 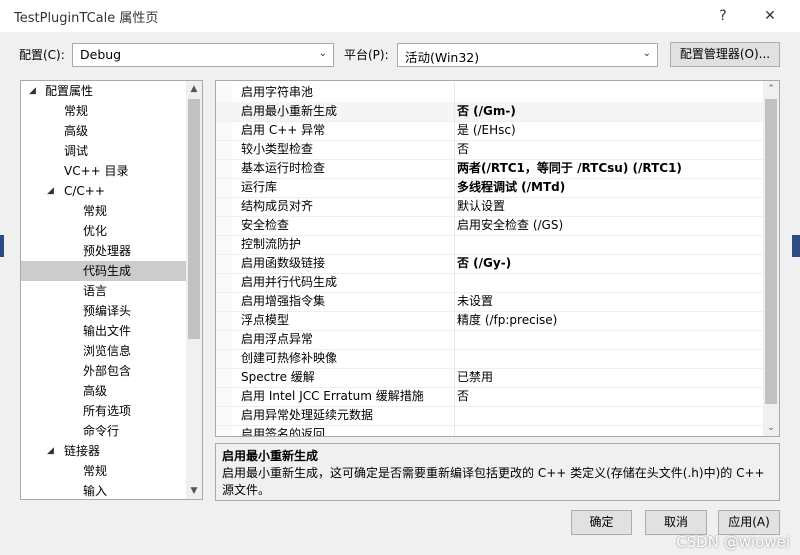 I want to click on property-value: 启用安全检查 (/GS), so click(x=609, y=225).